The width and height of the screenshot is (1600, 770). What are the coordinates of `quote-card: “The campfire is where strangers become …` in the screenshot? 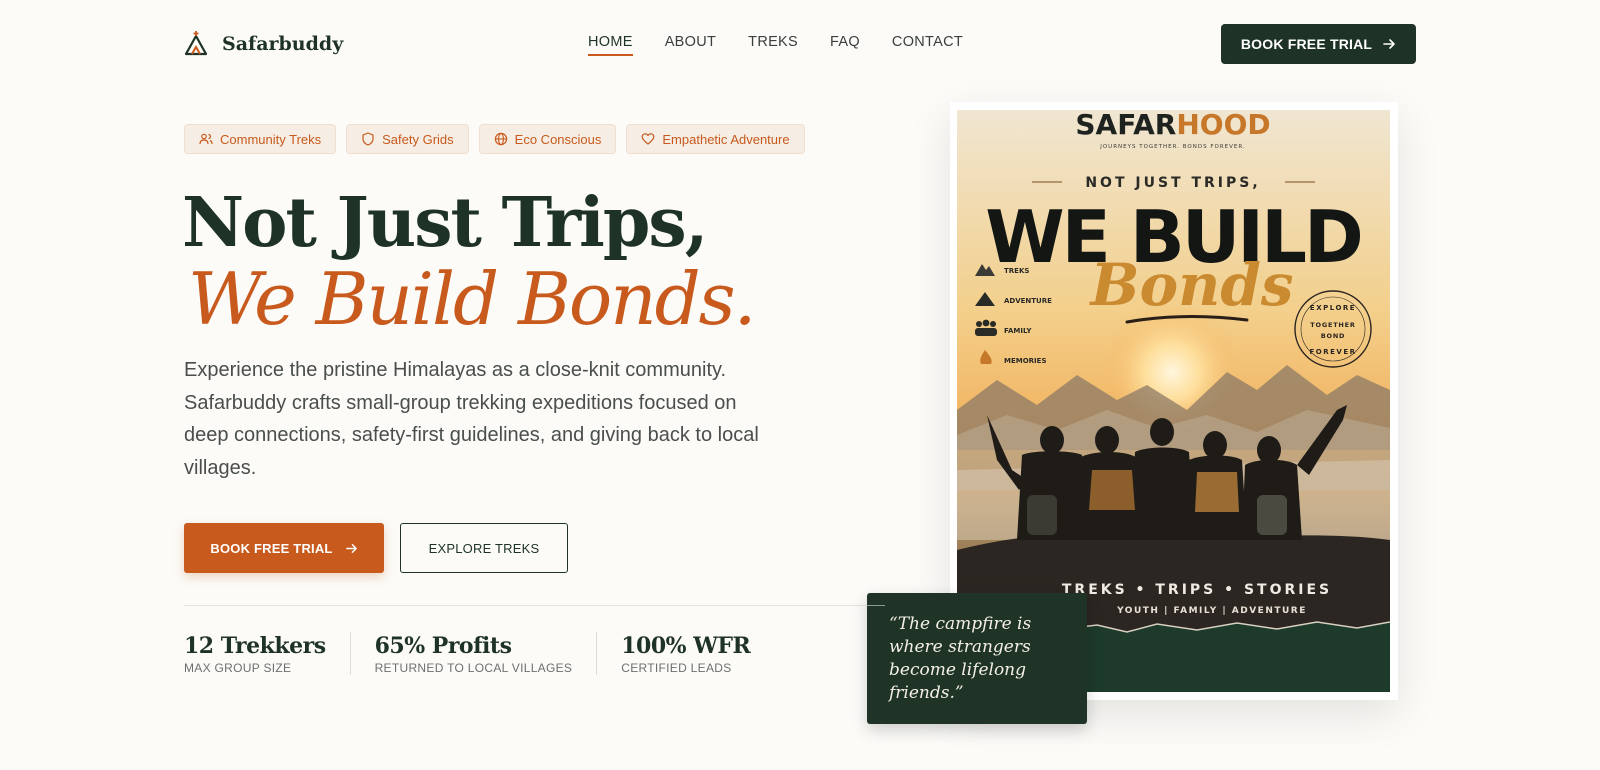 It's located at (977, 658).